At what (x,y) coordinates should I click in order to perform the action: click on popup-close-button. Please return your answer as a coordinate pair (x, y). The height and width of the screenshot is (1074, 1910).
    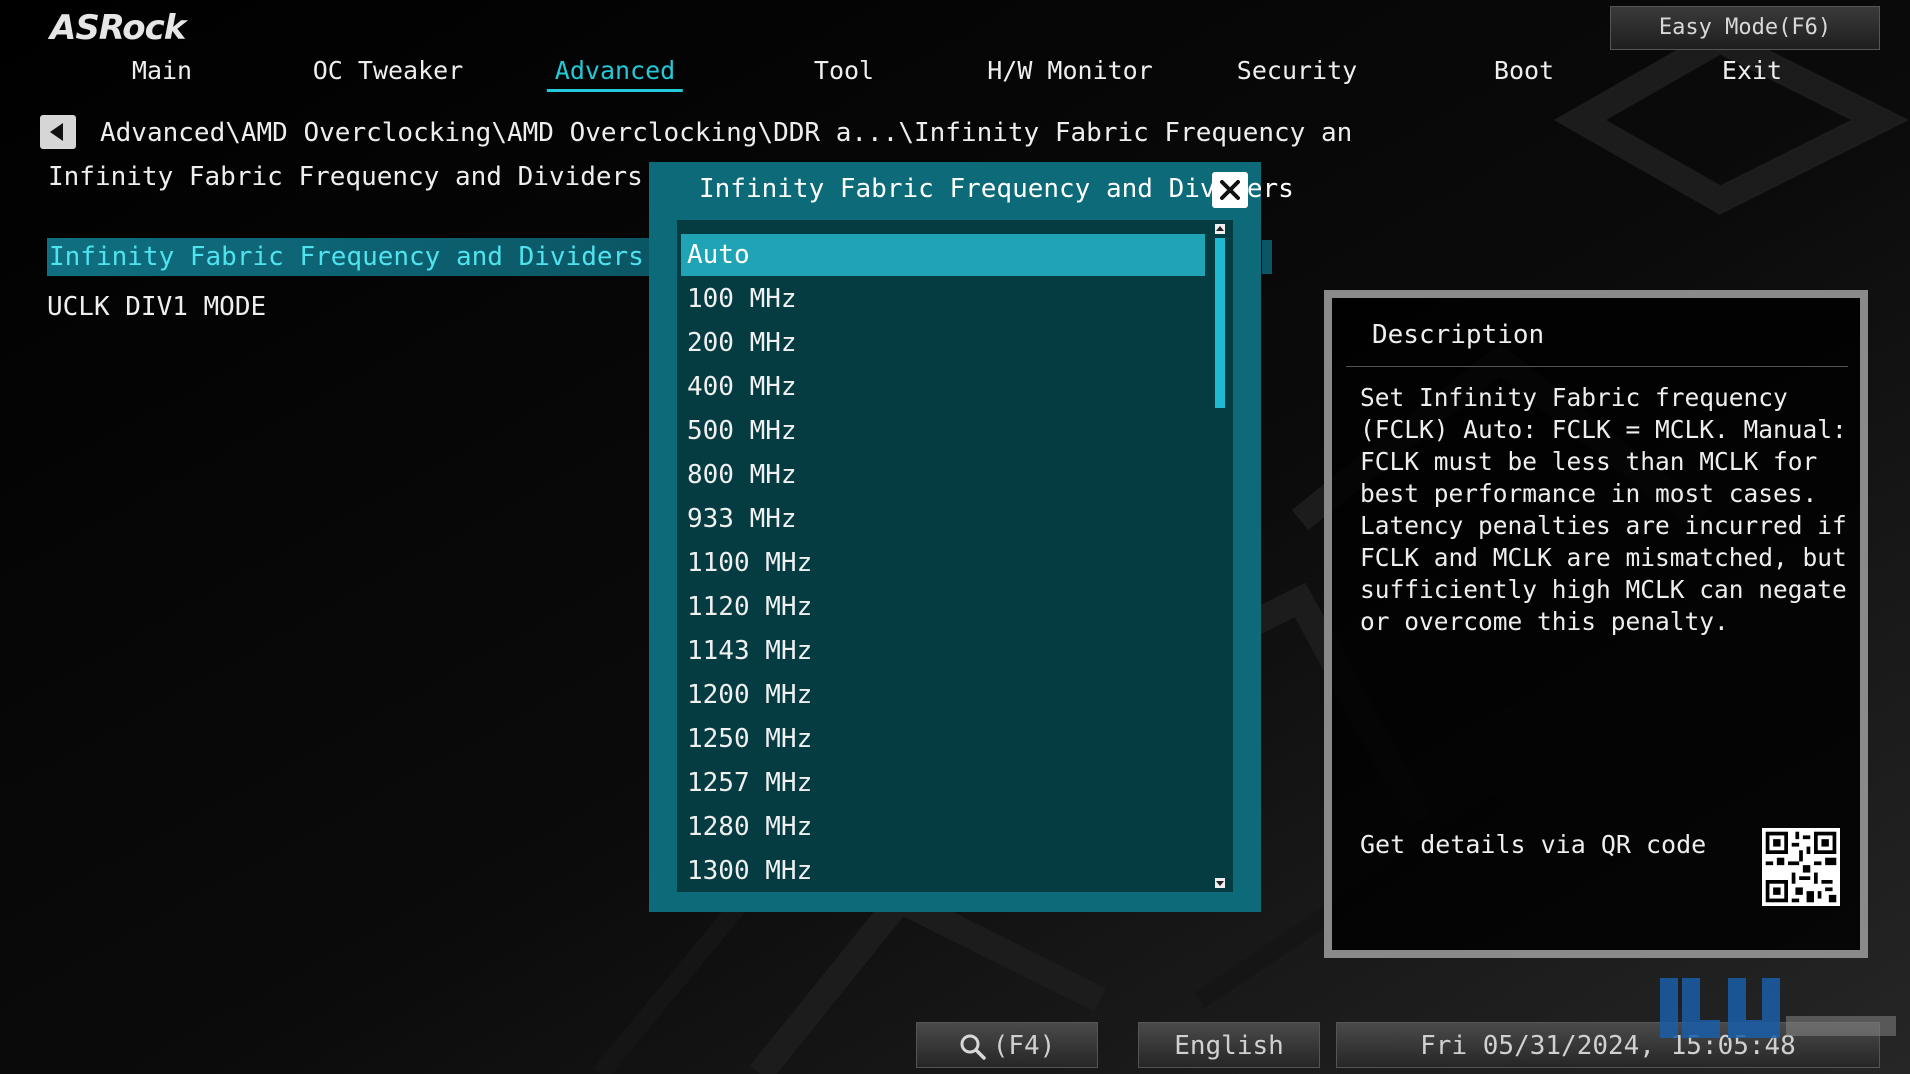
    Looking at the image, I should click on (1230, 190).